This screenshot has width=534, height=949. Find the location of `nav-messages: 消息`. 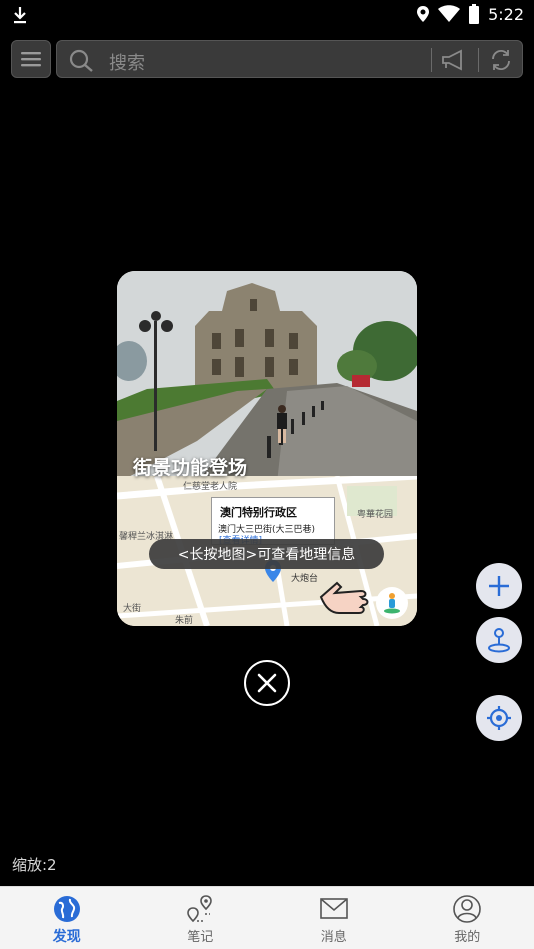

nav-messages: 消息 is located at coordinates (334, 918).